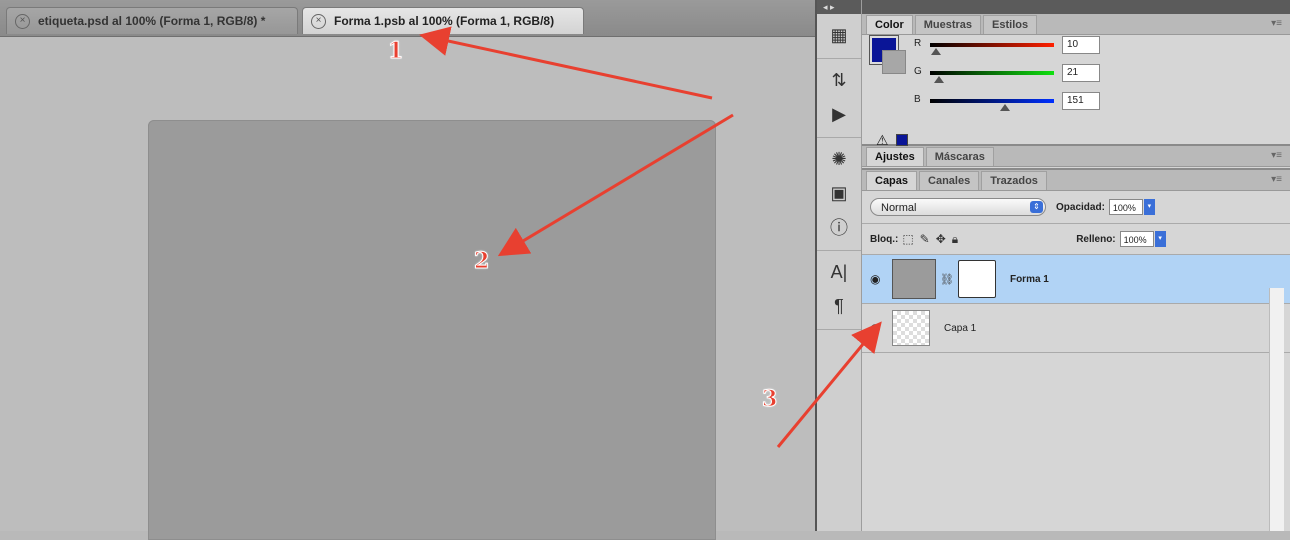  Describe the element at coordinates (955, 239) in the screenshot. I see `lock-all-icon: 🔒︎` at that location.